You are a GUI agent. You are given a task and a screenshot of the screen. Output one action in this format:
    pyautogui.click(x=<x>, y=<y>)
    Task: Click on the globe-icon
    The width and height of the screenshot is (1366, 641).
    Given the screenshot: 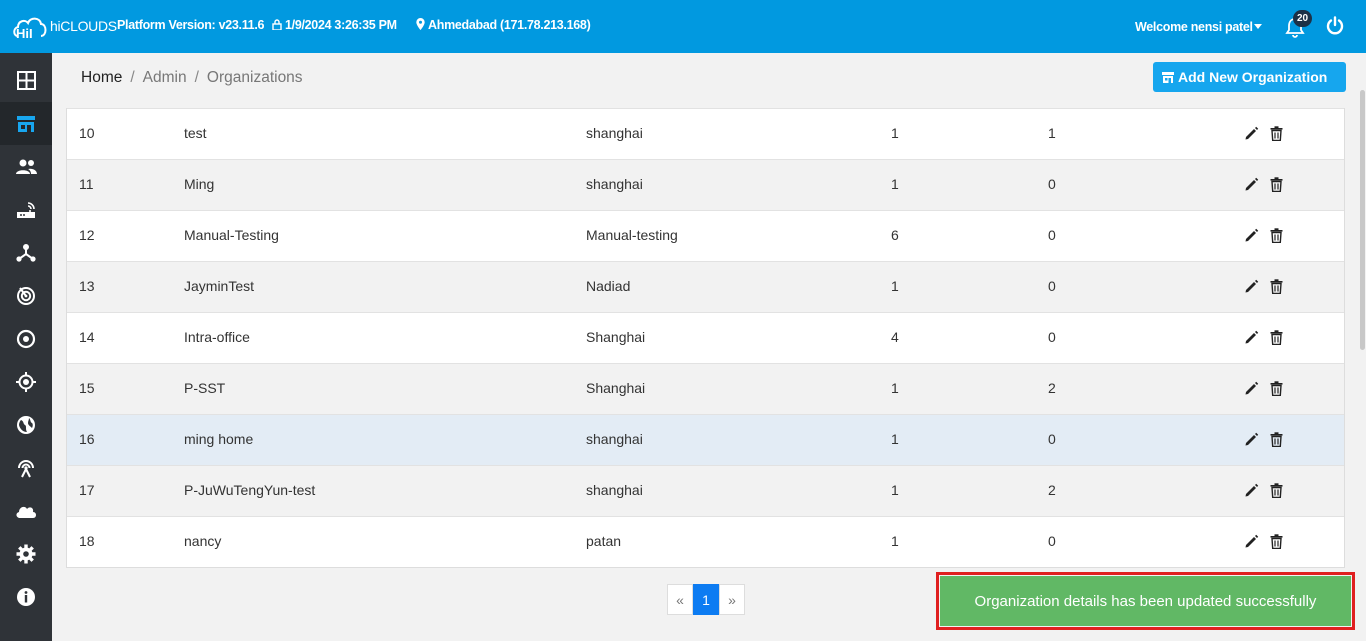 What is the action you would take?
    pyautogui.click(x=26, y=424)
    